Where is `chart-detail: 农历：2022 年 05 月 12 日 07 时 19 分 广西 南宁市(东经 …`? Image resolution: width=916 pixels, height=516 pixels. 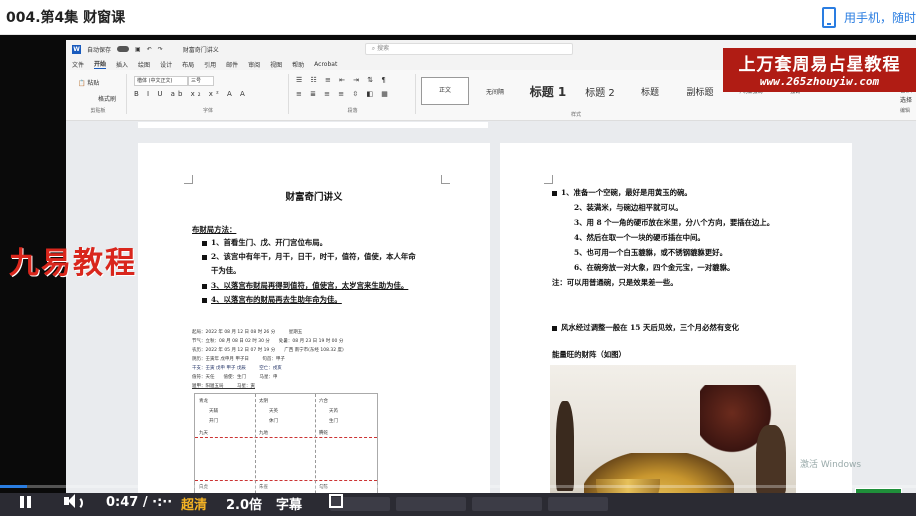
chart-detail: 农历：2022 年 05 月 12 日 07 时 19 分 广西 南宁市(东经 … is located at coordinates (268, 350).